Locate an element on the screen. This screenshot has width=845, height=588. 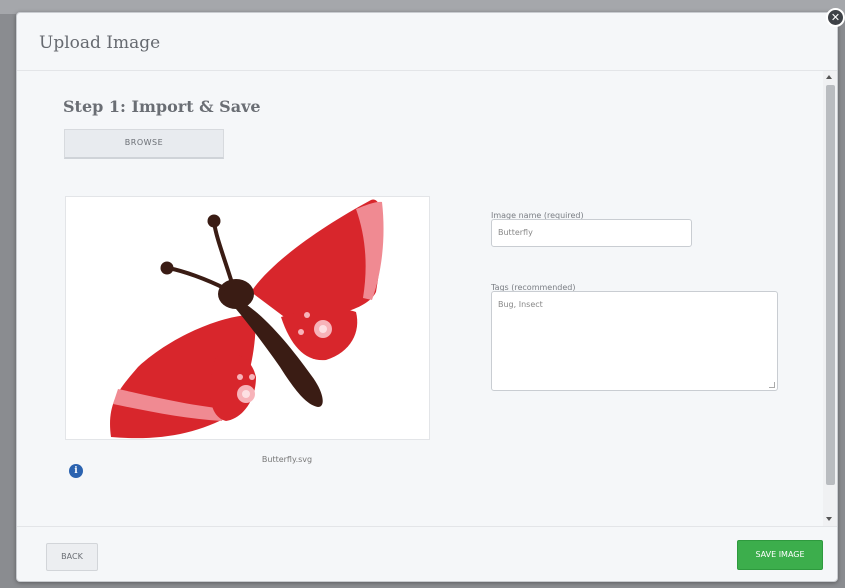
scroll-thumb is located at coordinates (830, 285).